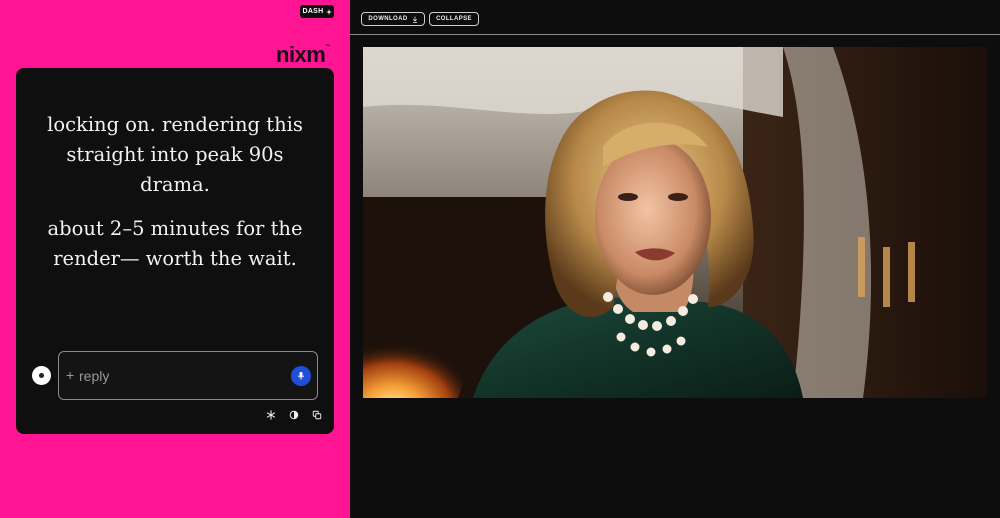  Describe the element at coordinates (388, 19) in the screenshot. I see `download-label: DOWNLOAD` at that location.